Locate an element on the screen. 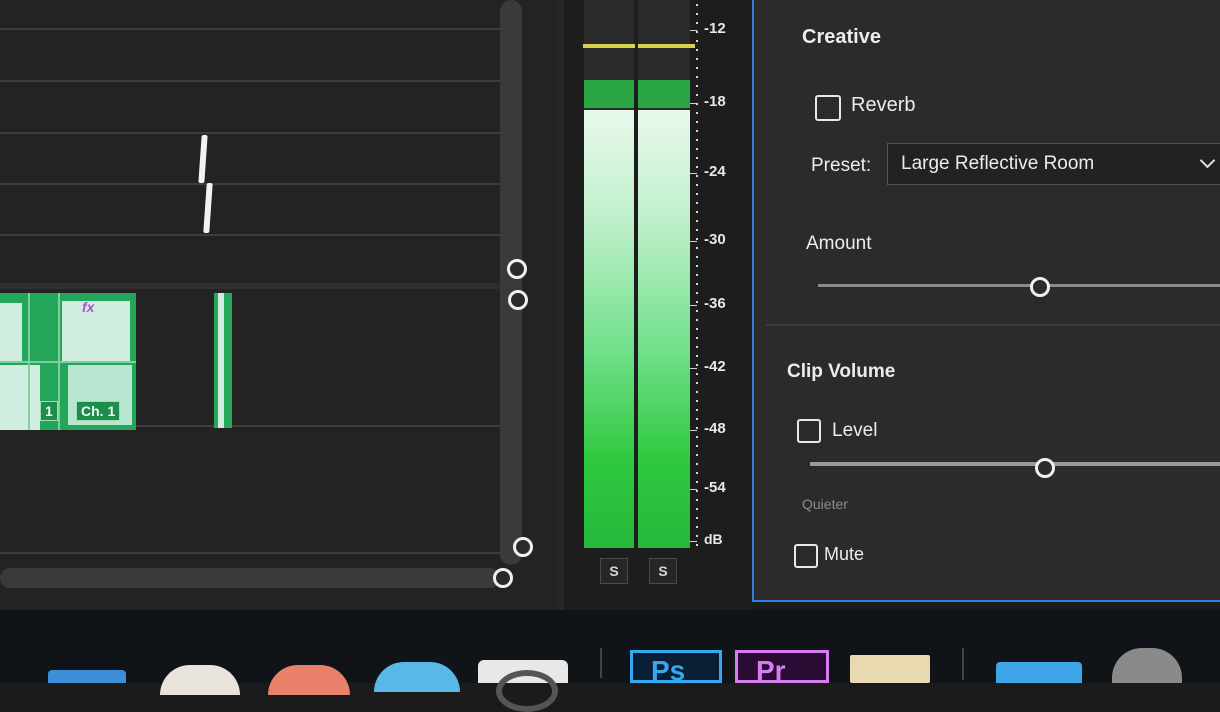  photoshop-label: Ps is located at coordinates (668, 670).